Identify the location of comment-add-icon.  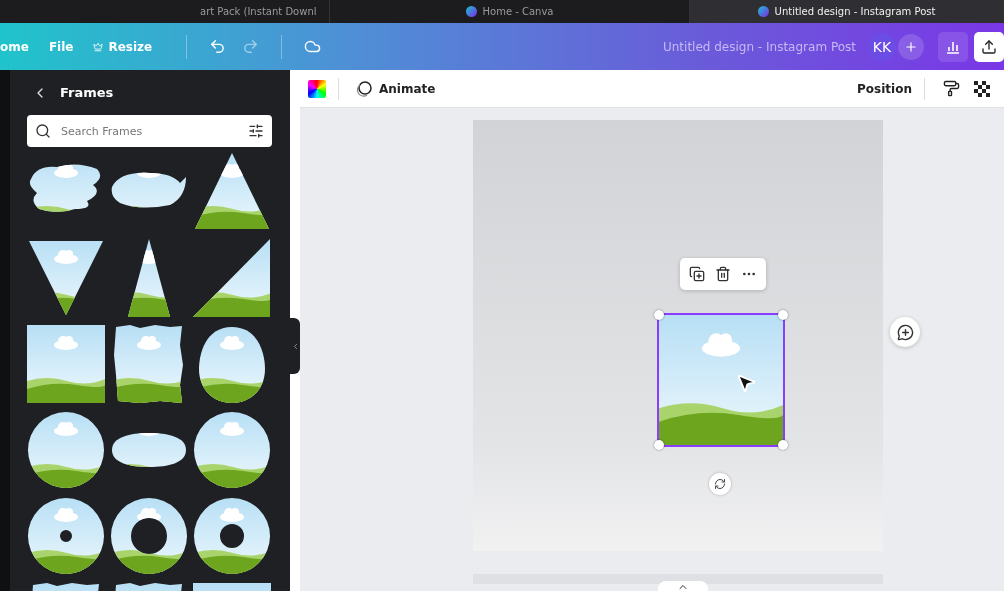
(905, 332).